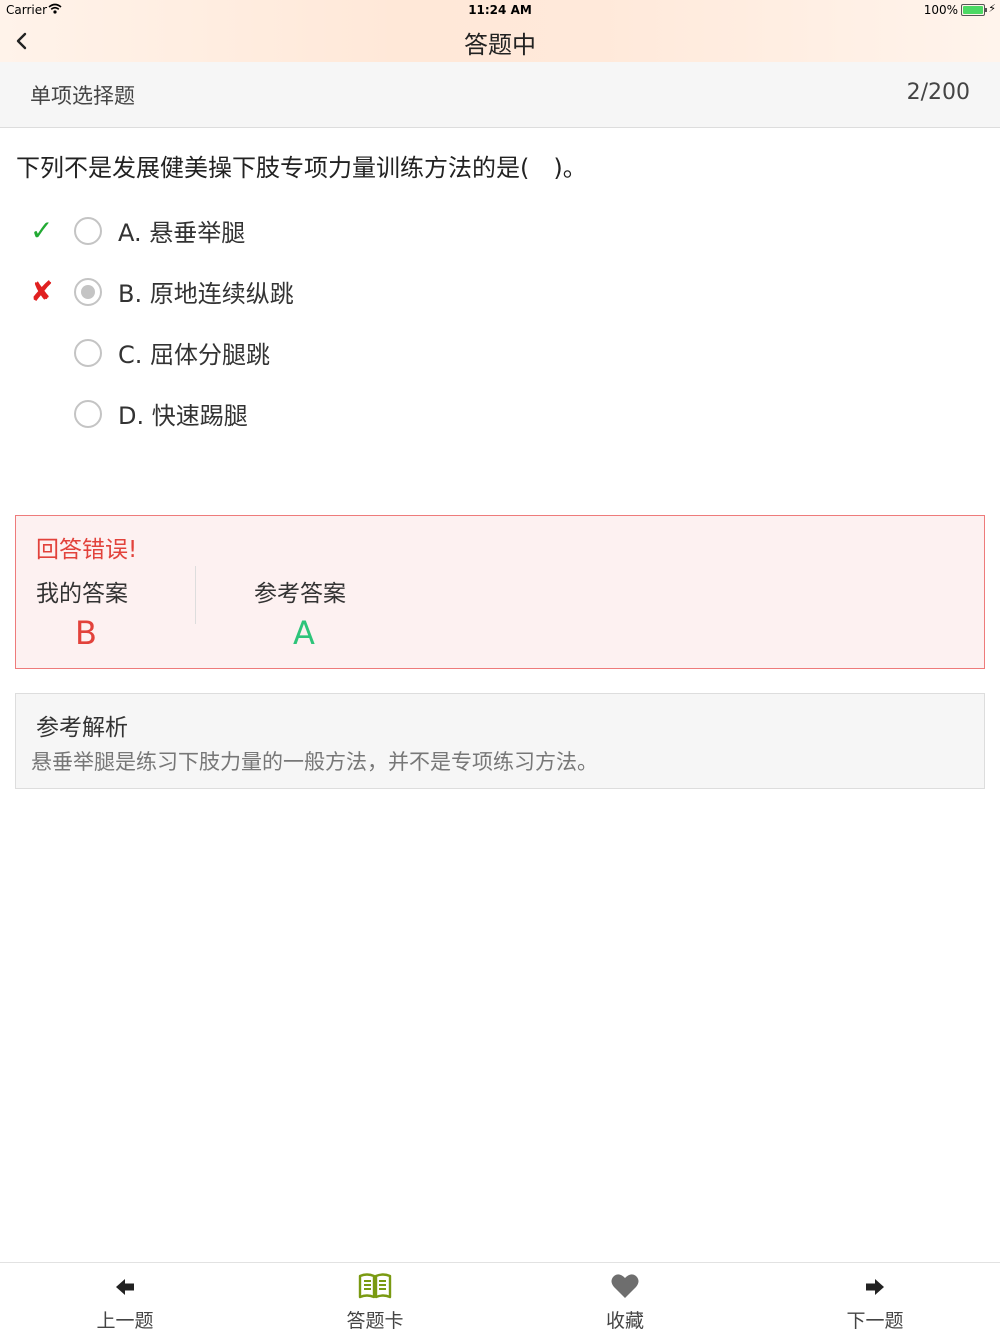 This screenshot has width=1000, height=1335. I want to click on my-answer-label: 我的答案, so click(82, 594).